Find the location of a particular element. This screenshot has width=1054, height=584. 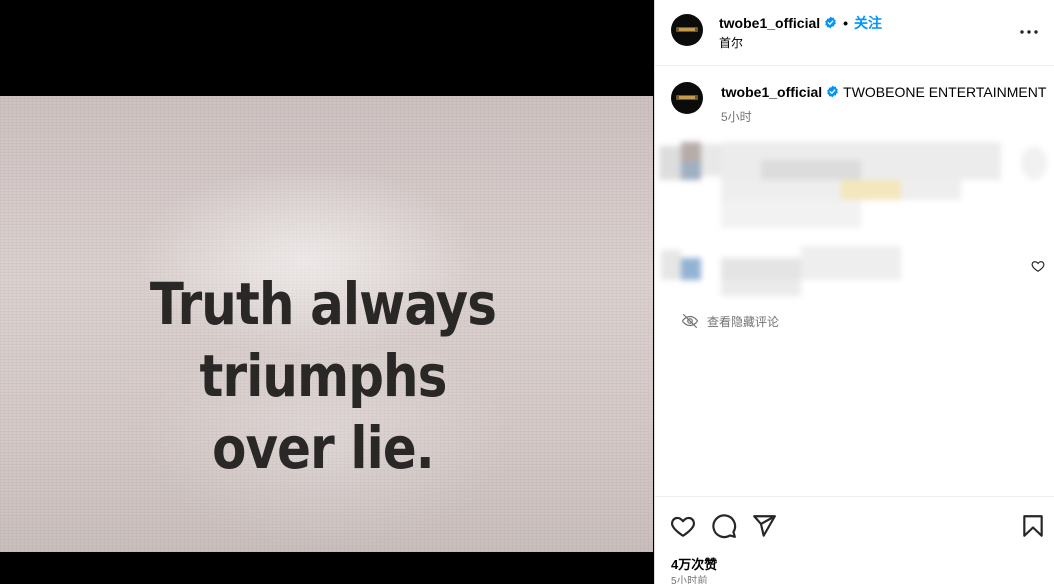

caption-avatar is located at coordinates (687, 98).